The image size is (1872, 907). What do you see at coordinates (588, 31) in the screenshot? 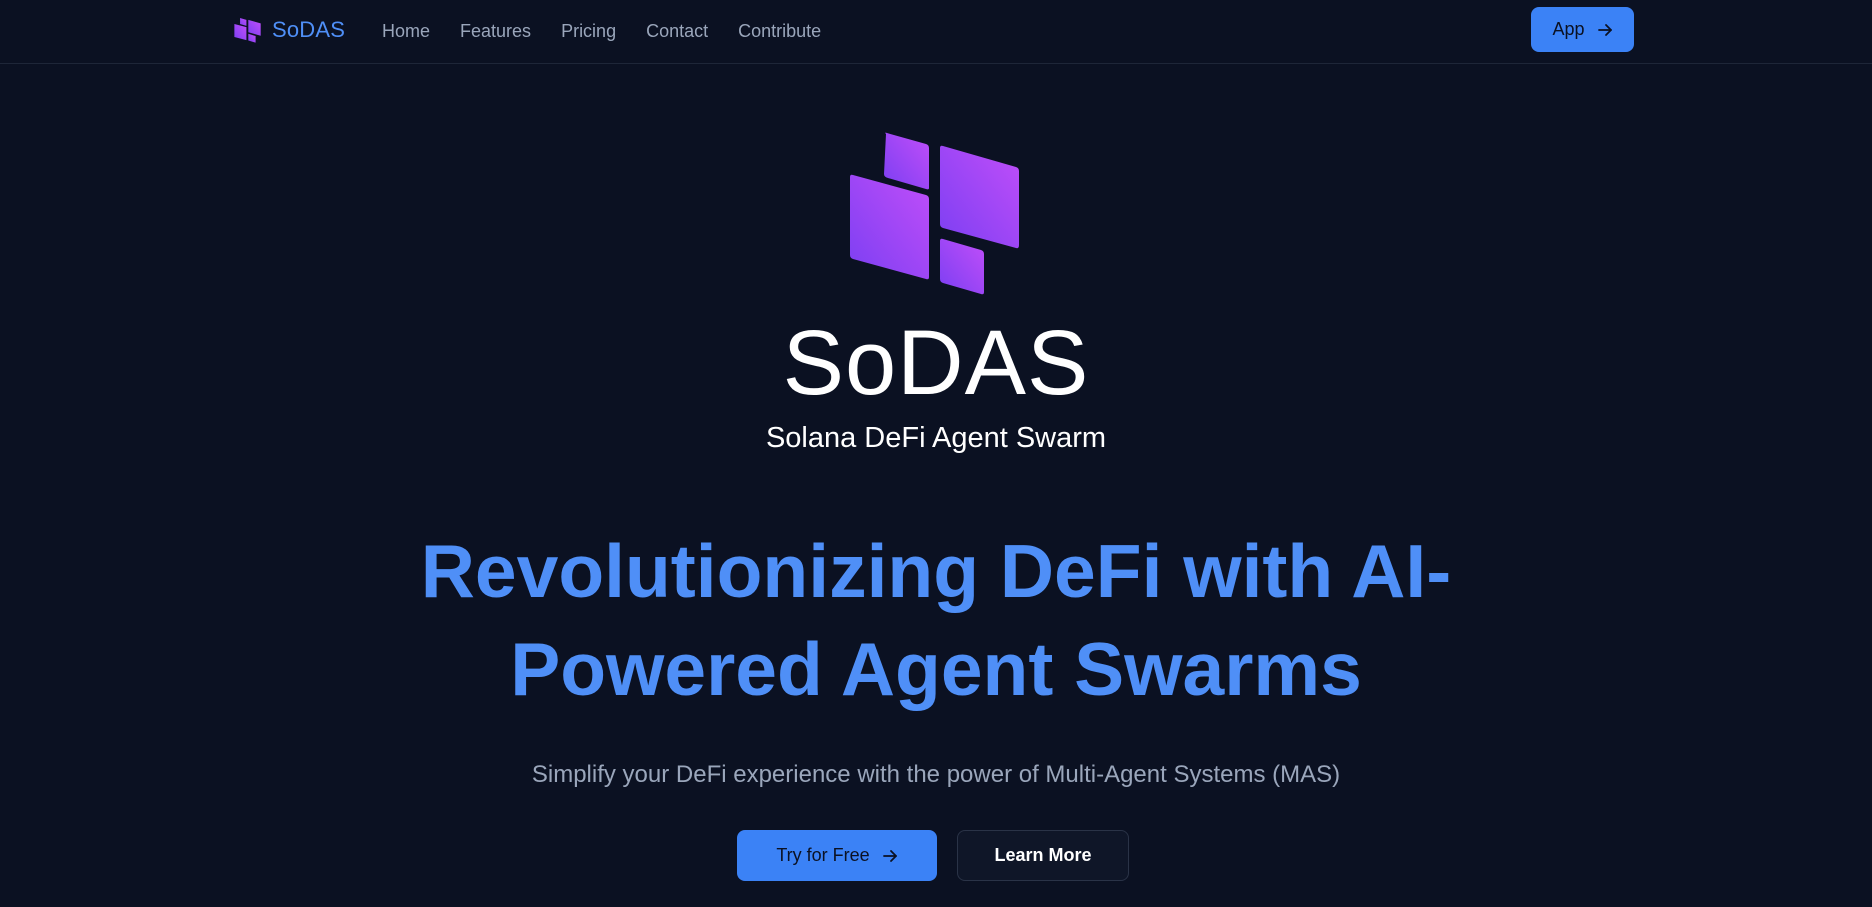
I see `nav-pricing: Pricing` at bounding box center [588, 31].